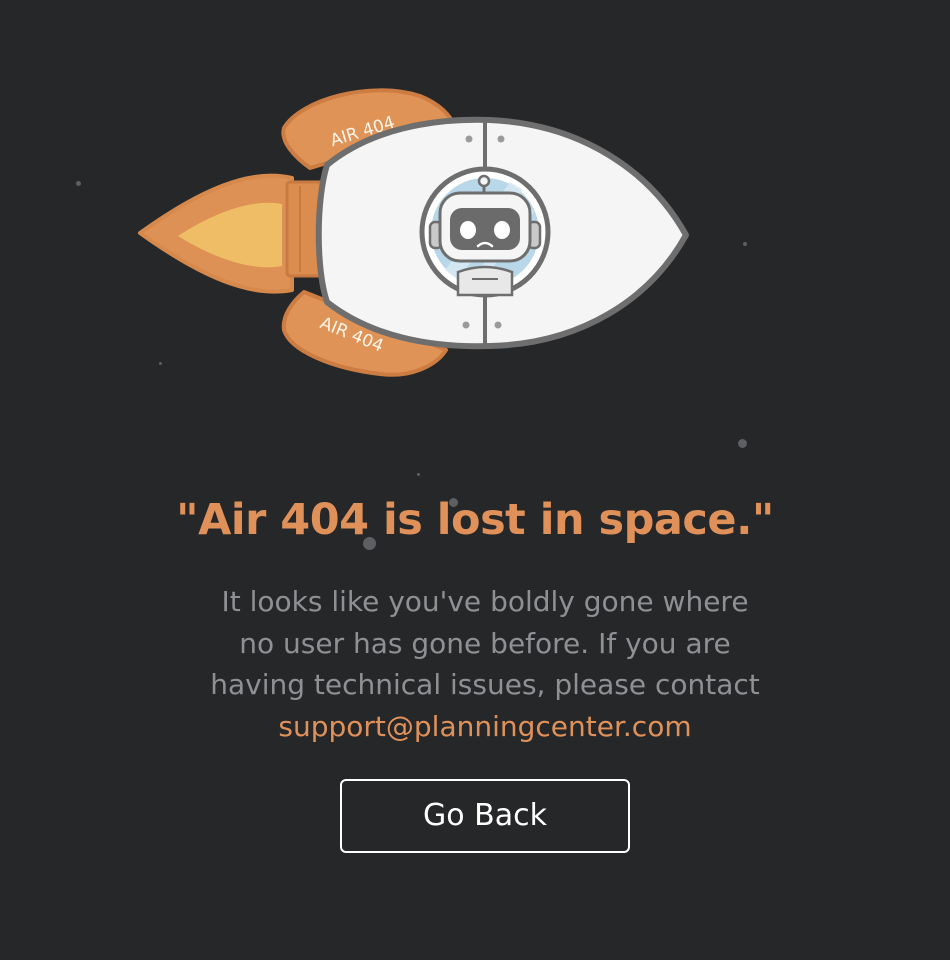 This screenshot has height=960, width=950. I want to click on rocket-flame, so click(216, 233).